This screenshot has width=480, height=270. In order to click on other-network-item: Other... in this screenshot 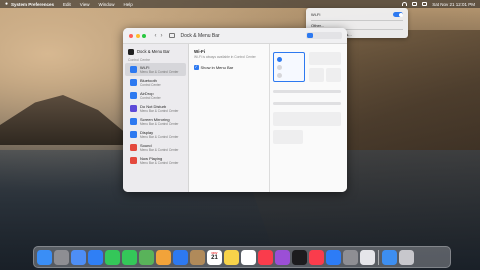, I will do `click(357, 24)`.